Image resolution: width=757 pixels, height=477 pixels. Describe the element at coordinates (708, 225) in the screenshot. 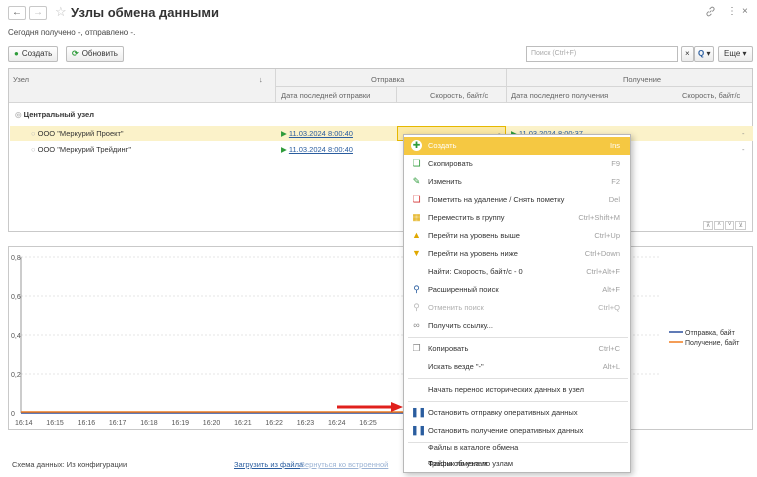

I see `scroll-top-icon: ⊼` at that location.